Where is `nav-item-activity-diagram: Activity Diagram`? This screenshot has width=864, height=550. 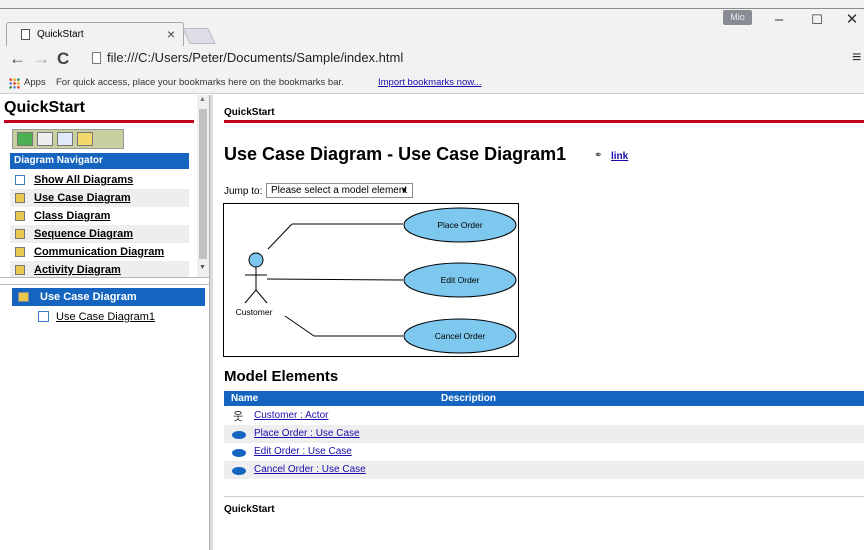
nav-item-activity-diagram: Activity Diagram is located at coordinates (99, 269).